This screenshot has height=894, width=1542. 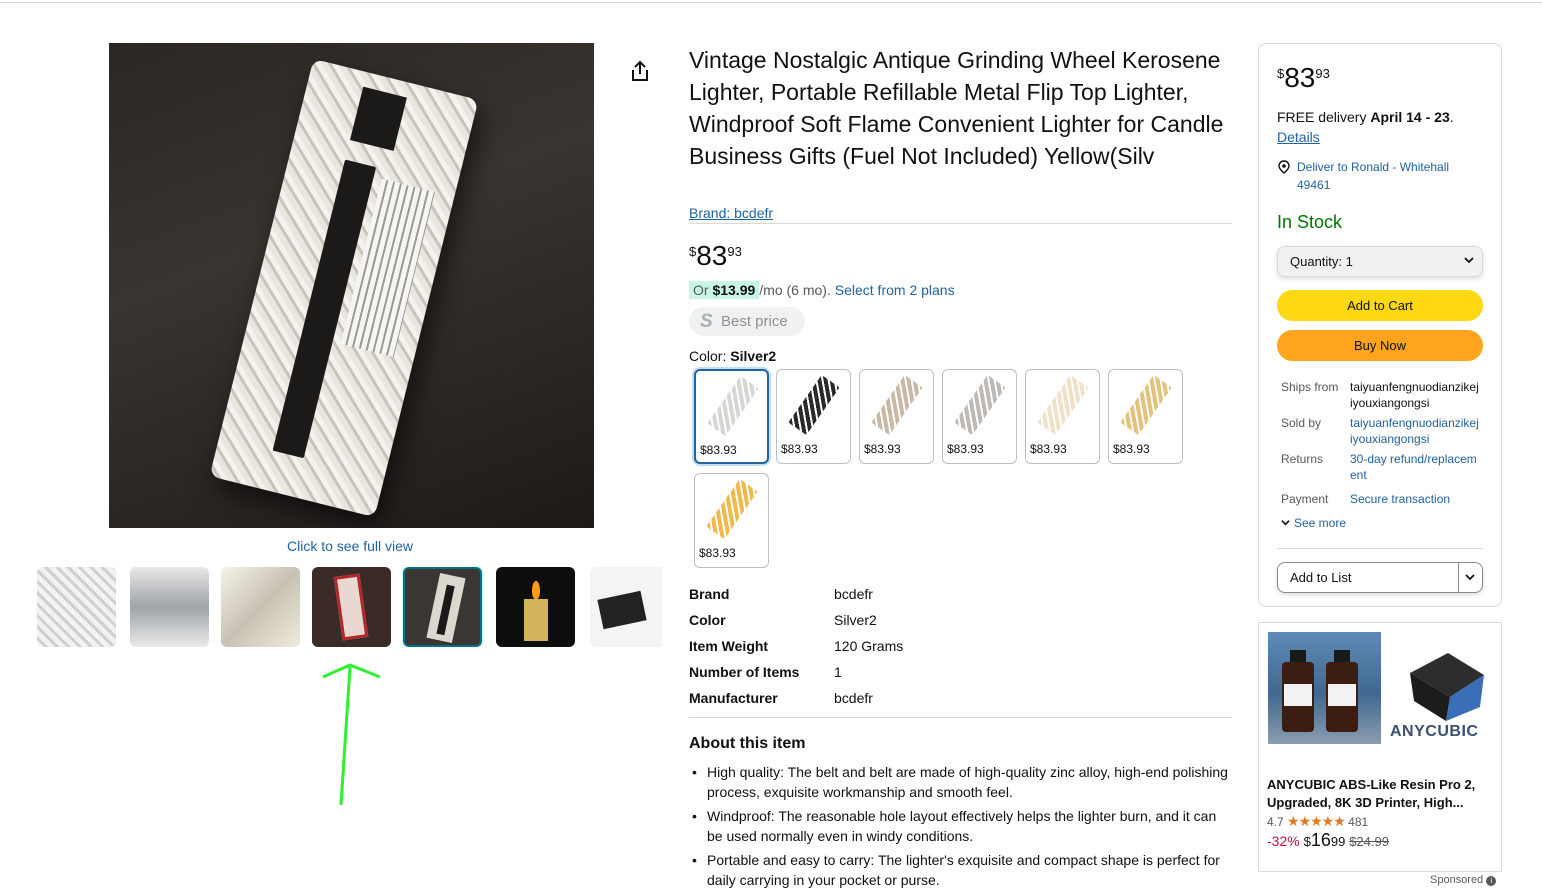 I want to click on thumbnail-strip, so click(x=349, y=607).